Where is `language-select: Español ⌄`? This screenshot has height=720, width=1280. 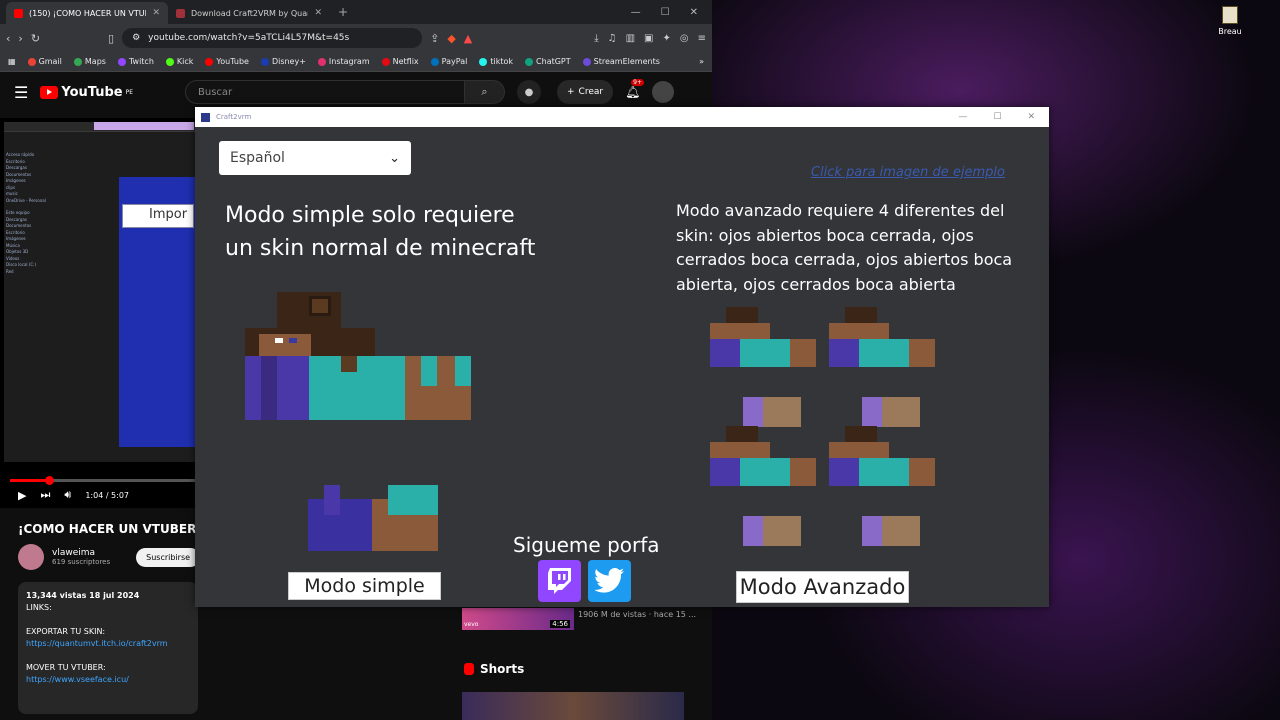 language-select: Español ⌄ is located at coordinates (315, 158).